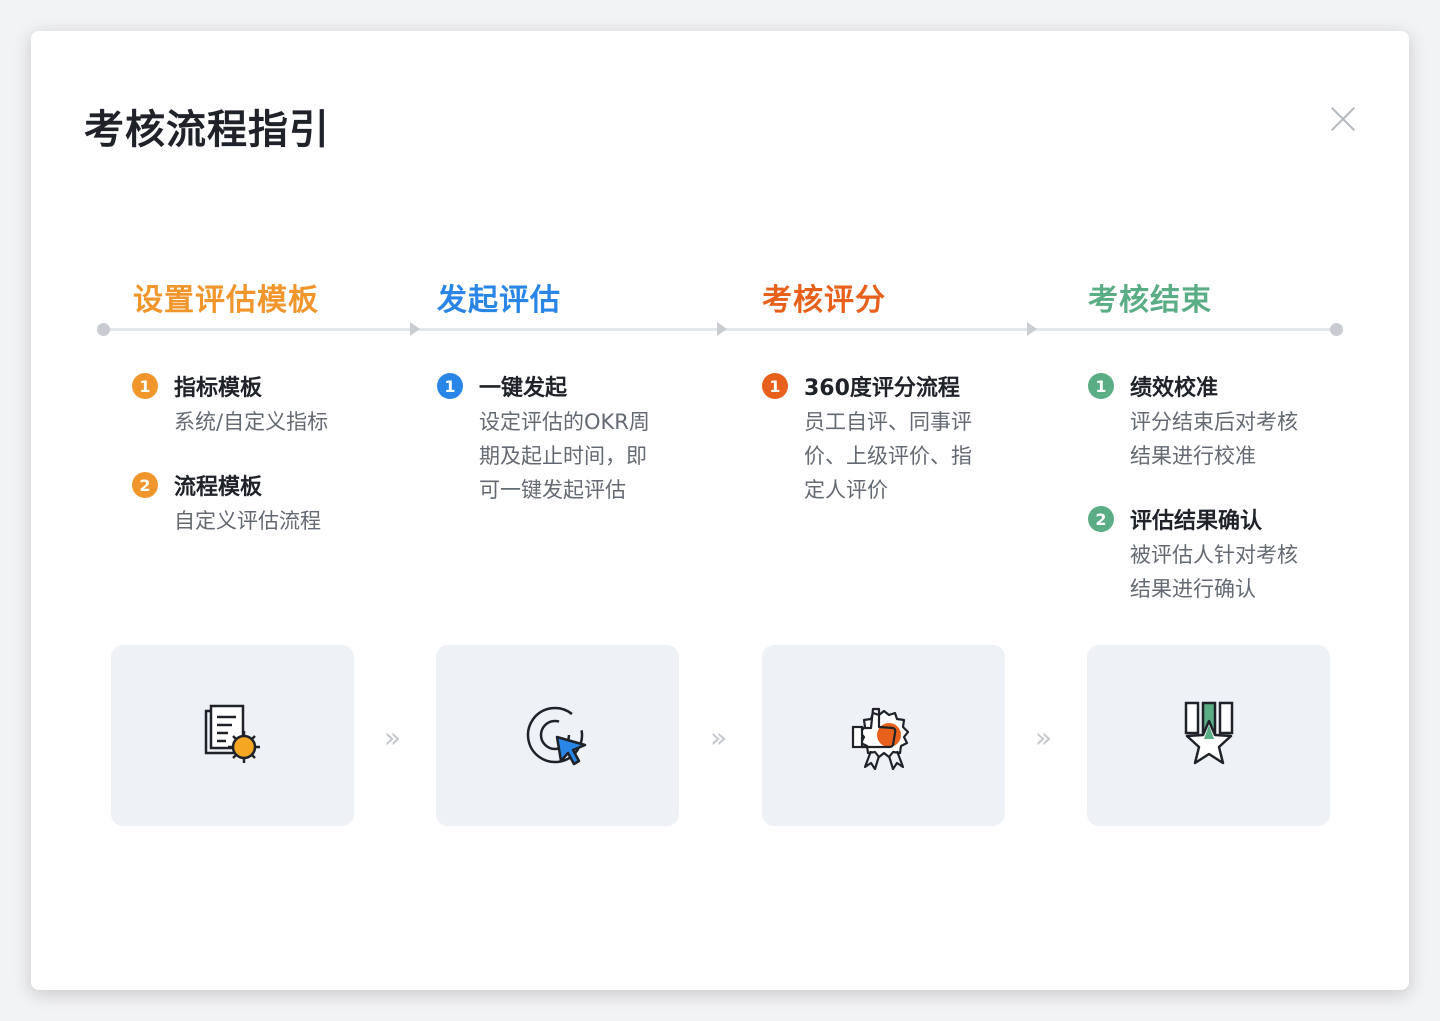  Describe the element at coordinates (247, 521) in the screenshot. I see `step-description: 自定义评估流程` at that location.